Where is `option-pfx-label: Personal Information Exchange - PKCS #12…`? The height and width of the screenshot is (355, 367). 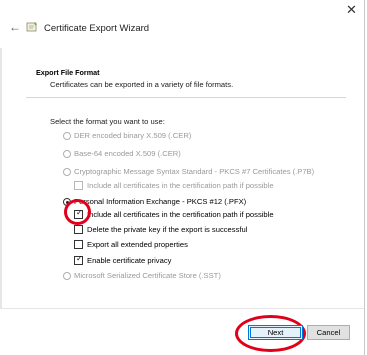 option-pfx-label: Personal Information Exchange - PKCS #12… is located at coordinates (160, 201).